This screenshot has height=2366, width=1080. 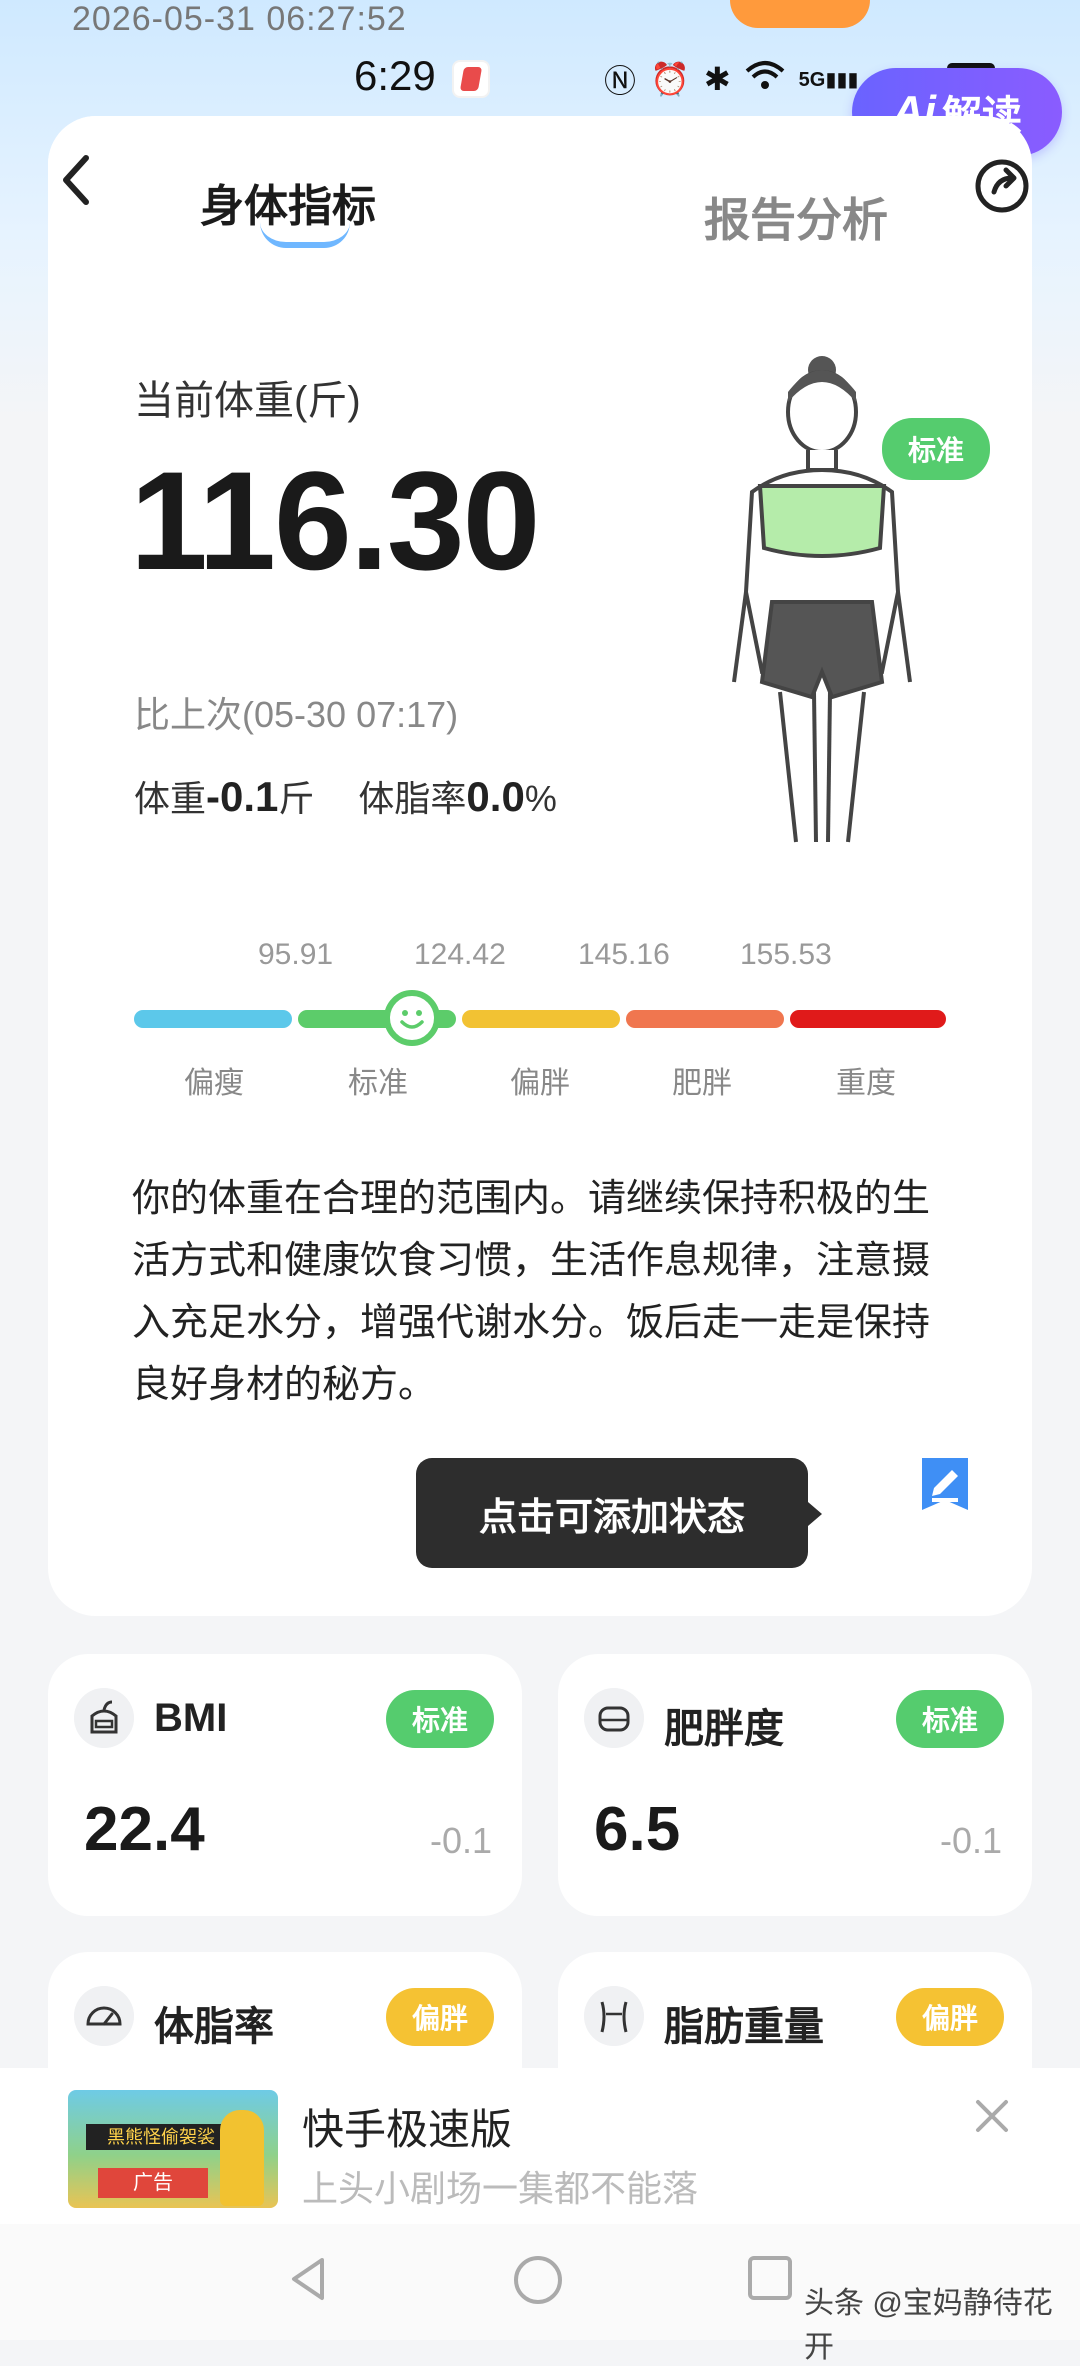 What do you see at coordinates (104, 1718) in the screenshot?
I see `apple-scale-icon` at bounding box center [104, 1718].